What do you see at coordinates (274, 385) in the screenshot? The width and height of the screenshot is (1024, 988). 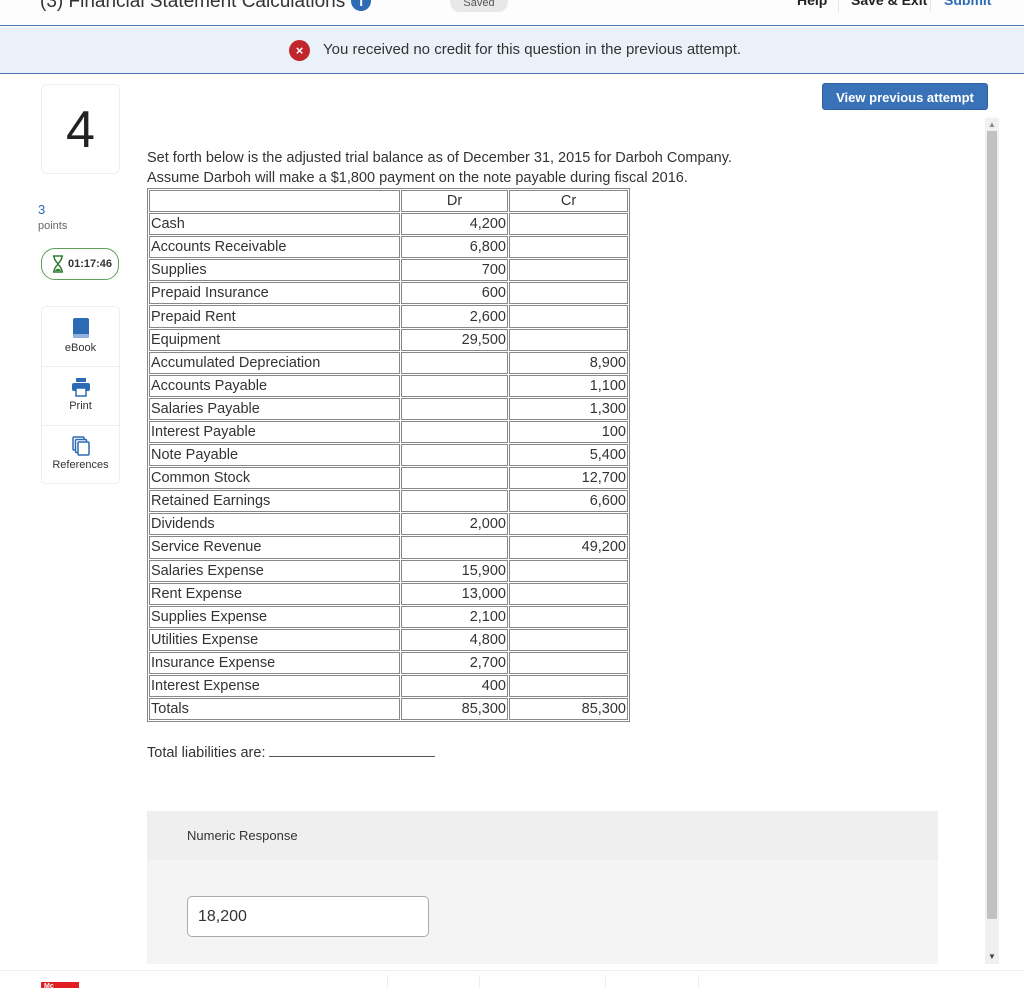 I see `account-cell: Accounts Payable` at bounding box center [274, 385].